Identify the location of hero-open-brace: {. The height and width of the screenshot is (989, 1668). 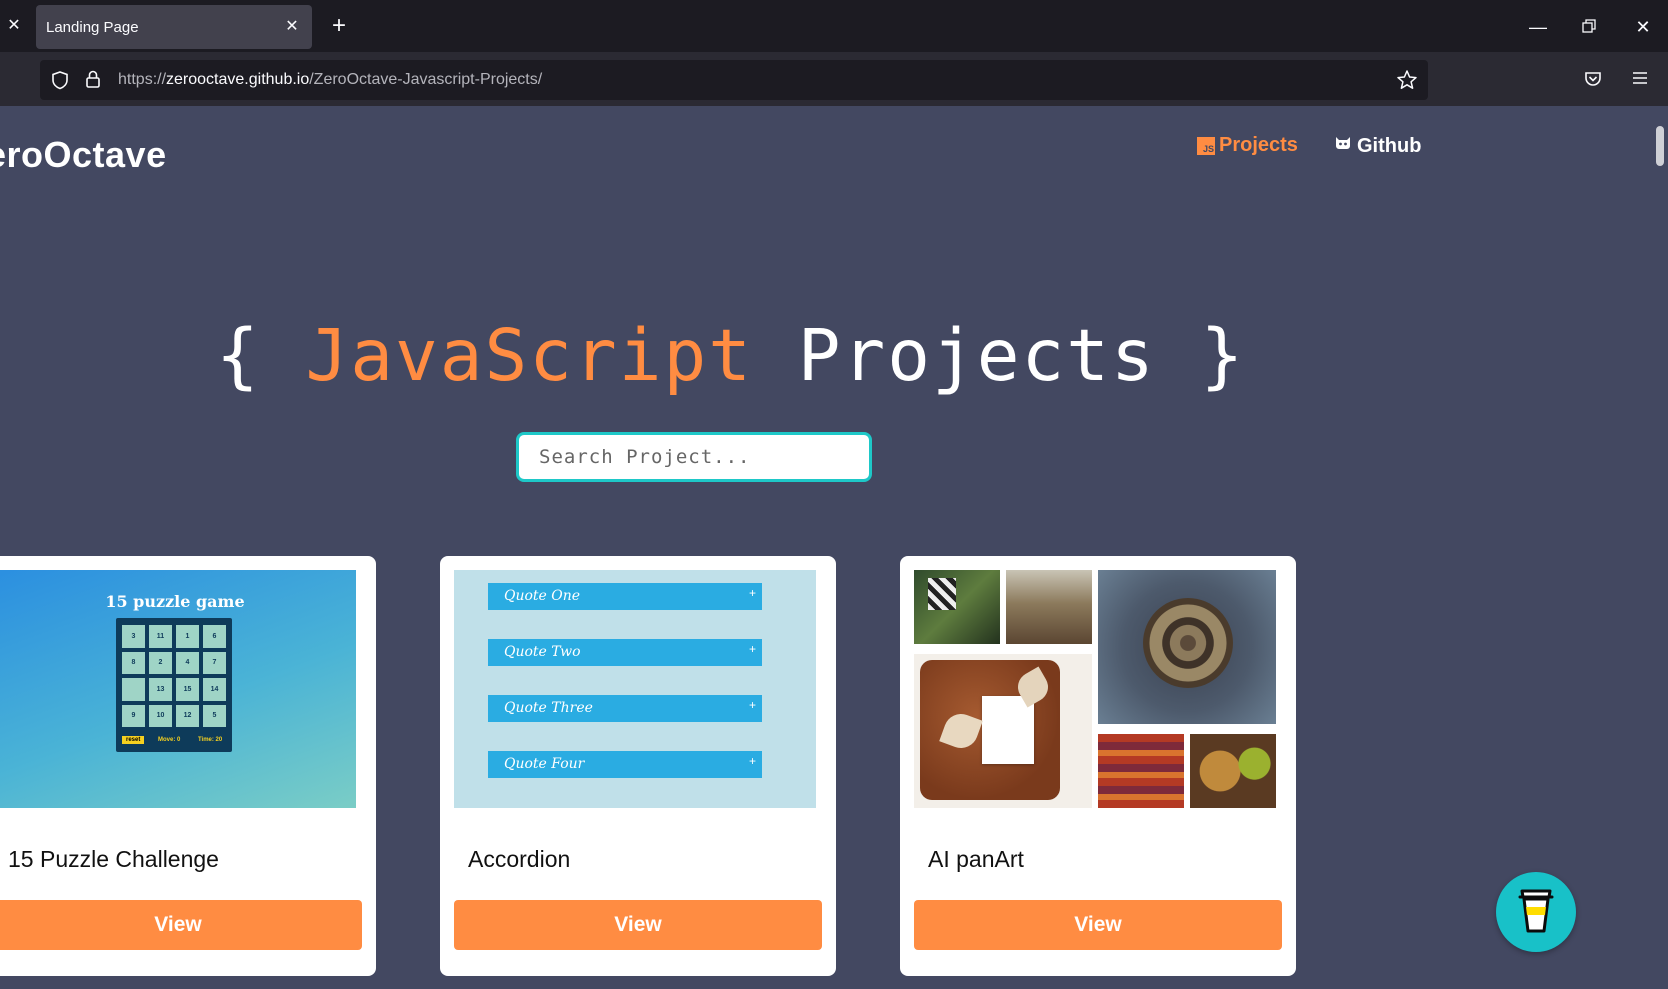
(238, 355).